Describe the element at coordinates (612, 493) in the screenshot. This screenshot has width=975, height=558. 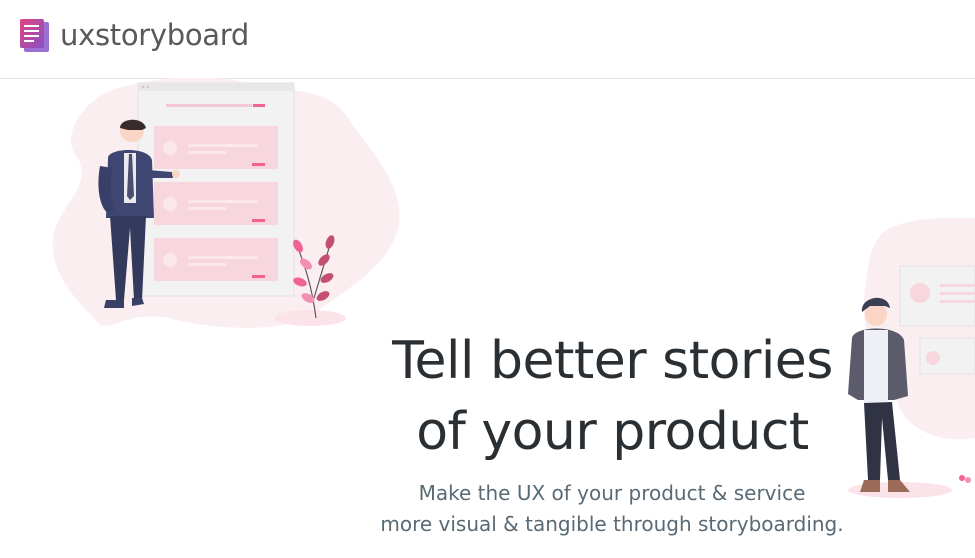
I see `hero-subtitle-line-1: Make the UX of your product & service` at that location.